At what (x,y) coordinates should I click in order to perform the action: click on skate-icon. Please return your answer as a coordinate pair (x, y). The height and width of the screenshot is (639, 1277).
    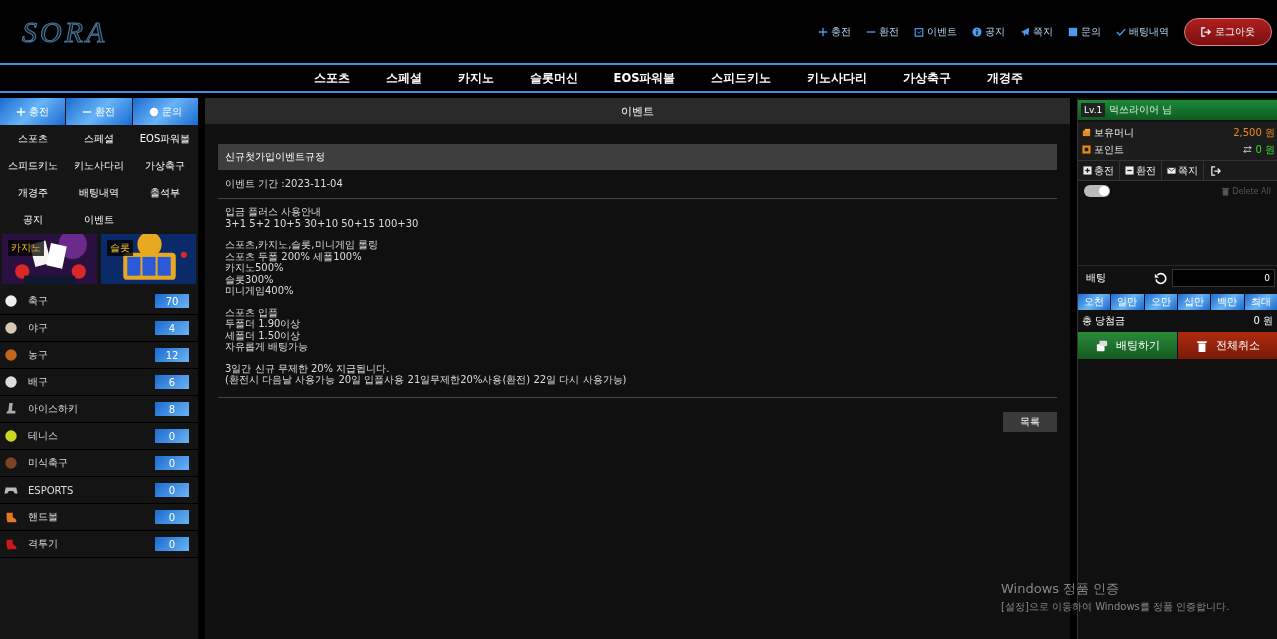
    Looking at the image, I should click on (11, 409).